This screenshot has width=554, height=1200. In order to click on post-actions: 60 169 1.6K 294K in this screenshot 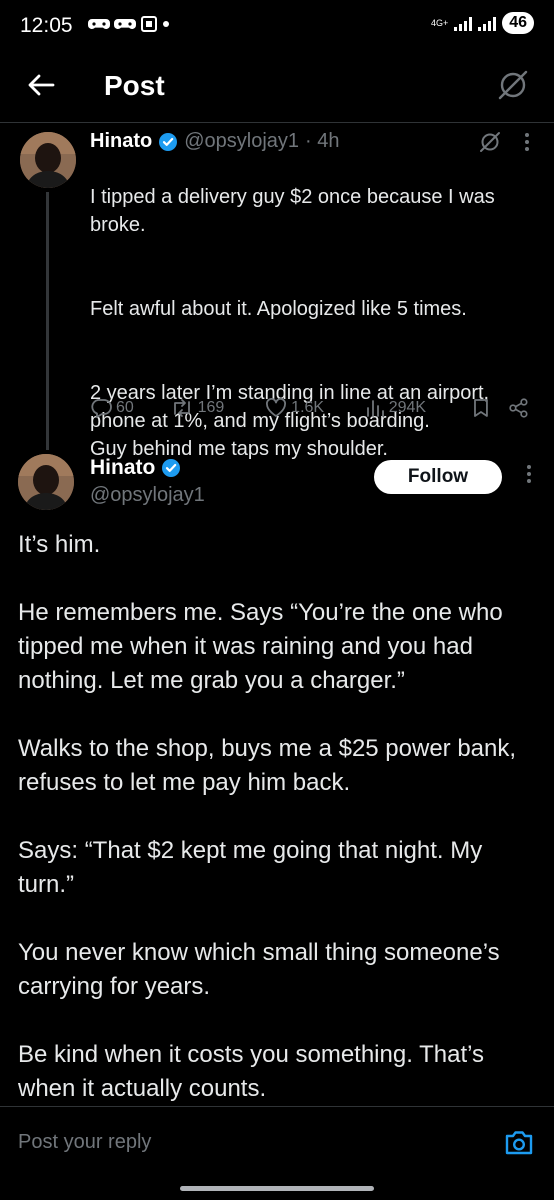, I will do `click(310, 408)`.